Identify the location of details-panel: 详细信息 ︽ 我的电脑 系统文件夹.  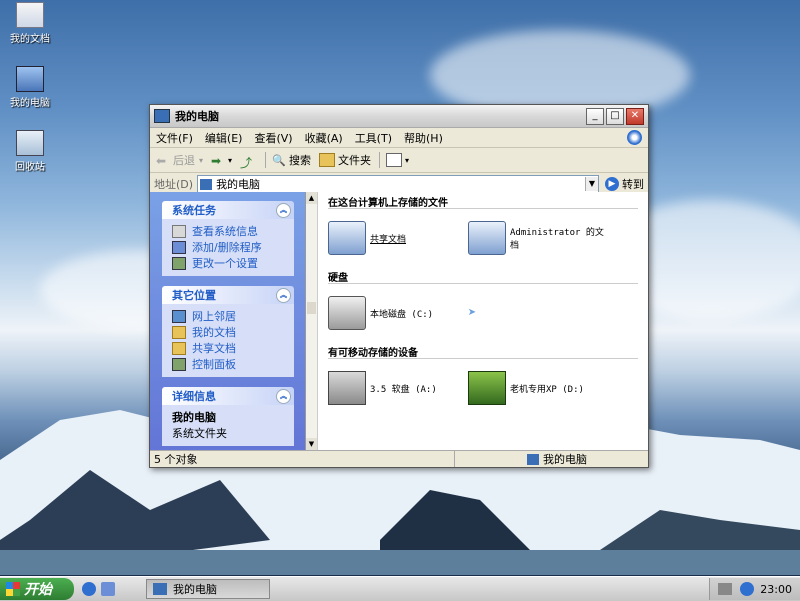
(228, 416).